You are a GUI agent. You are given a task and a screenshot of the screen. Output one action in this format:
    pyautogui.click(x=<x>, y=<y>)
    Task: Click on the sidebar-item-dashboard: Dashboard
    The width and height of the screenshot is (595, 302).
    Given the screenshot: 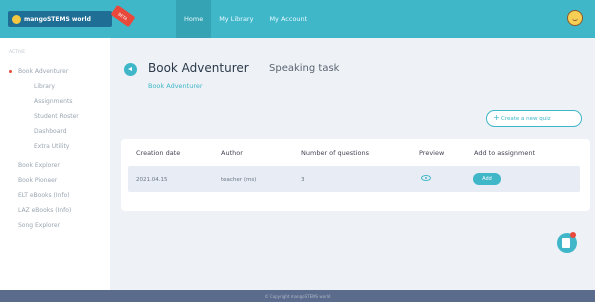 What is the action you would take?
    pyautogui.click(x=55, y=131)
    